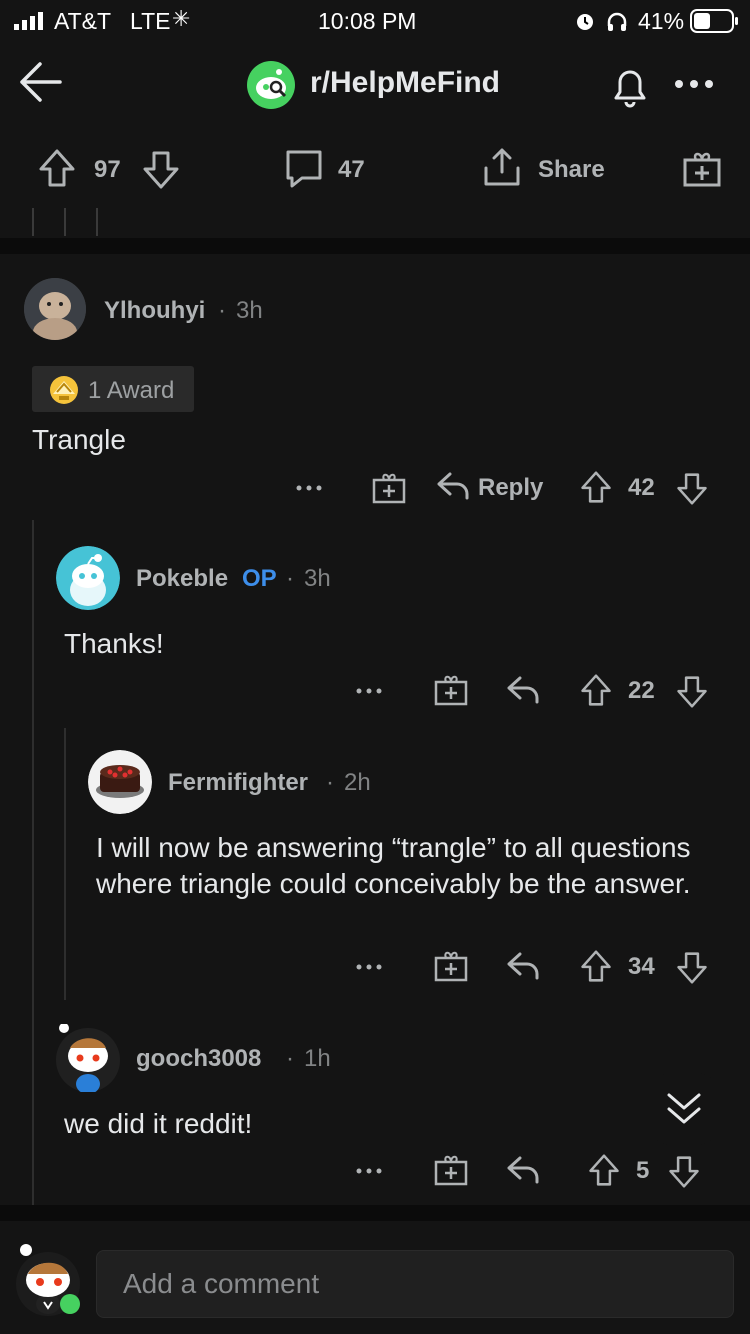 Image resolution: width=750 pixels, height=1334 pixels. Describe the element at coordinates (259, 578) in the screenshot. I see `op-badge: OP` at that location.